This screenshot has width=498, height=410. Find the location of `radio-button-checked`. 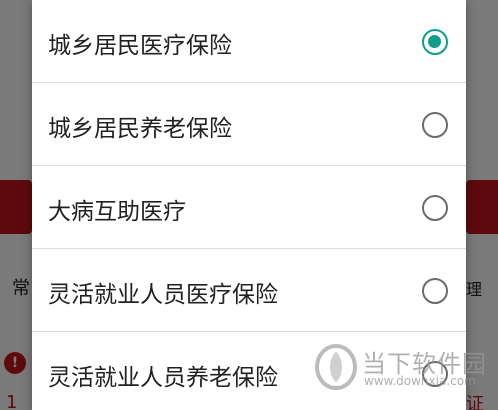

radio-button-checked is located at coordinates (435, 42).